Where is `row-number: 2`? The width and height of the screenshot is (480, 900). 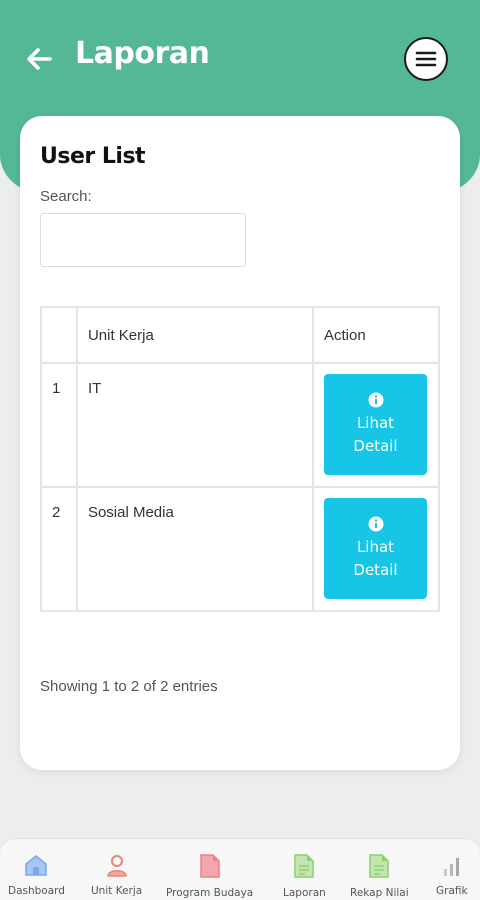
row-number: 2 is located at coordinates (59, 549).